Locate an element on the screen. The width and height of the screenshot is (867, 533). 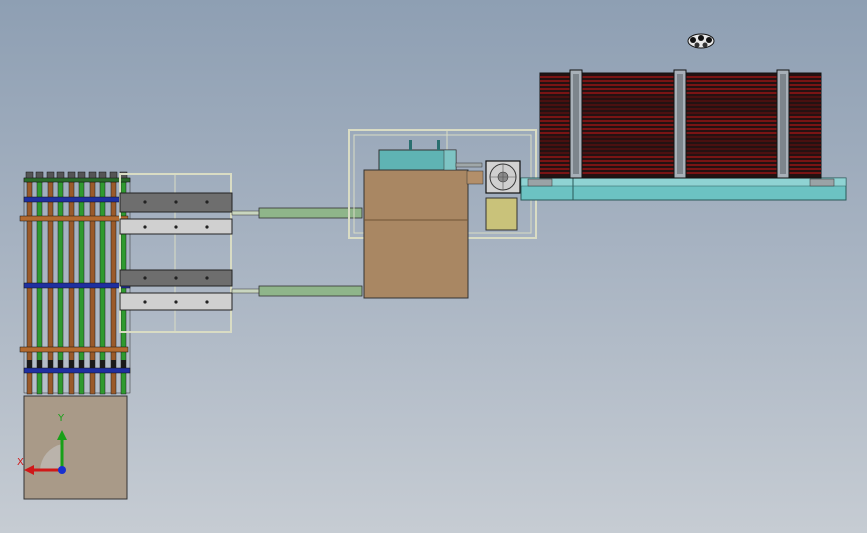
arm-tube-lower is located at coordinates (310, 291).